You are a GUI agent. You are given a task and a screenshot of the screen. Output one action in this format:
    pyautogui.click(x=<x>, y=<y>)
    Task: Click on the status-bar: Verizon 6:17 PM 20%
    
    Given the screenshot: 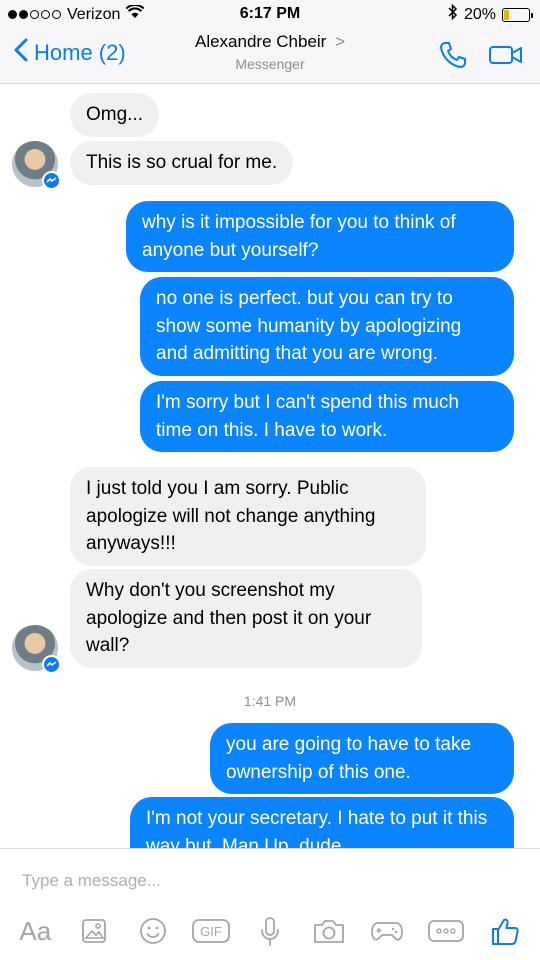 What is the action you would take?
    pyautogui.click(x=270, y=14)
    